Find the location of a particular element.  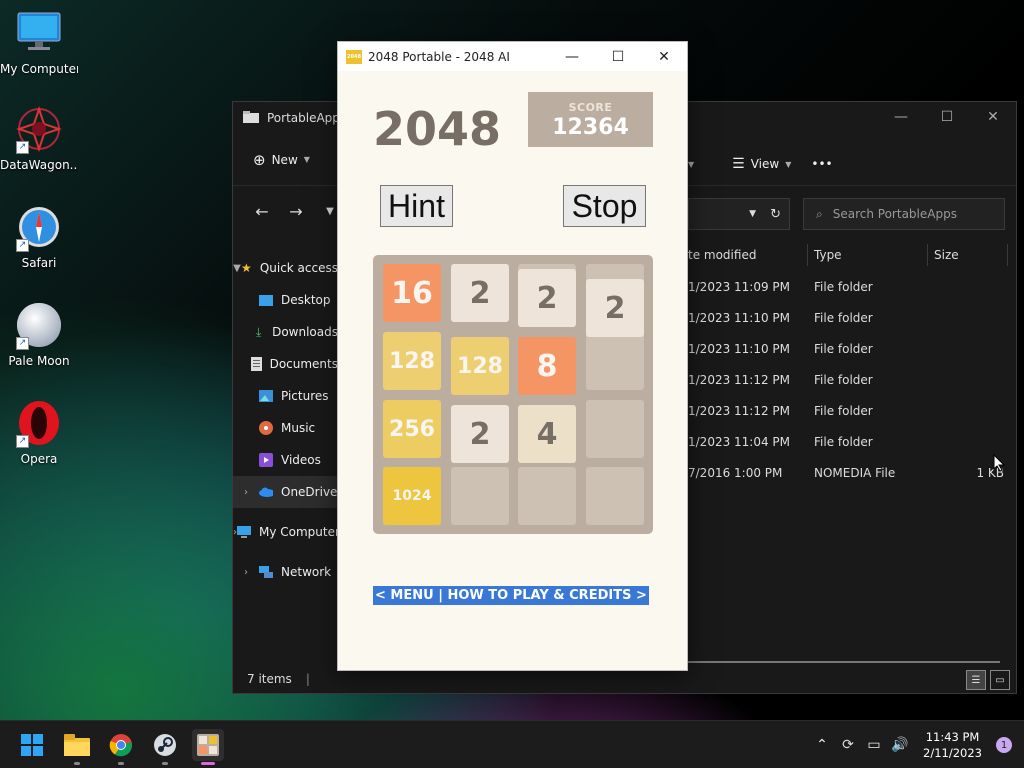

stop-button: Stop is located at coordinates (604, 206).